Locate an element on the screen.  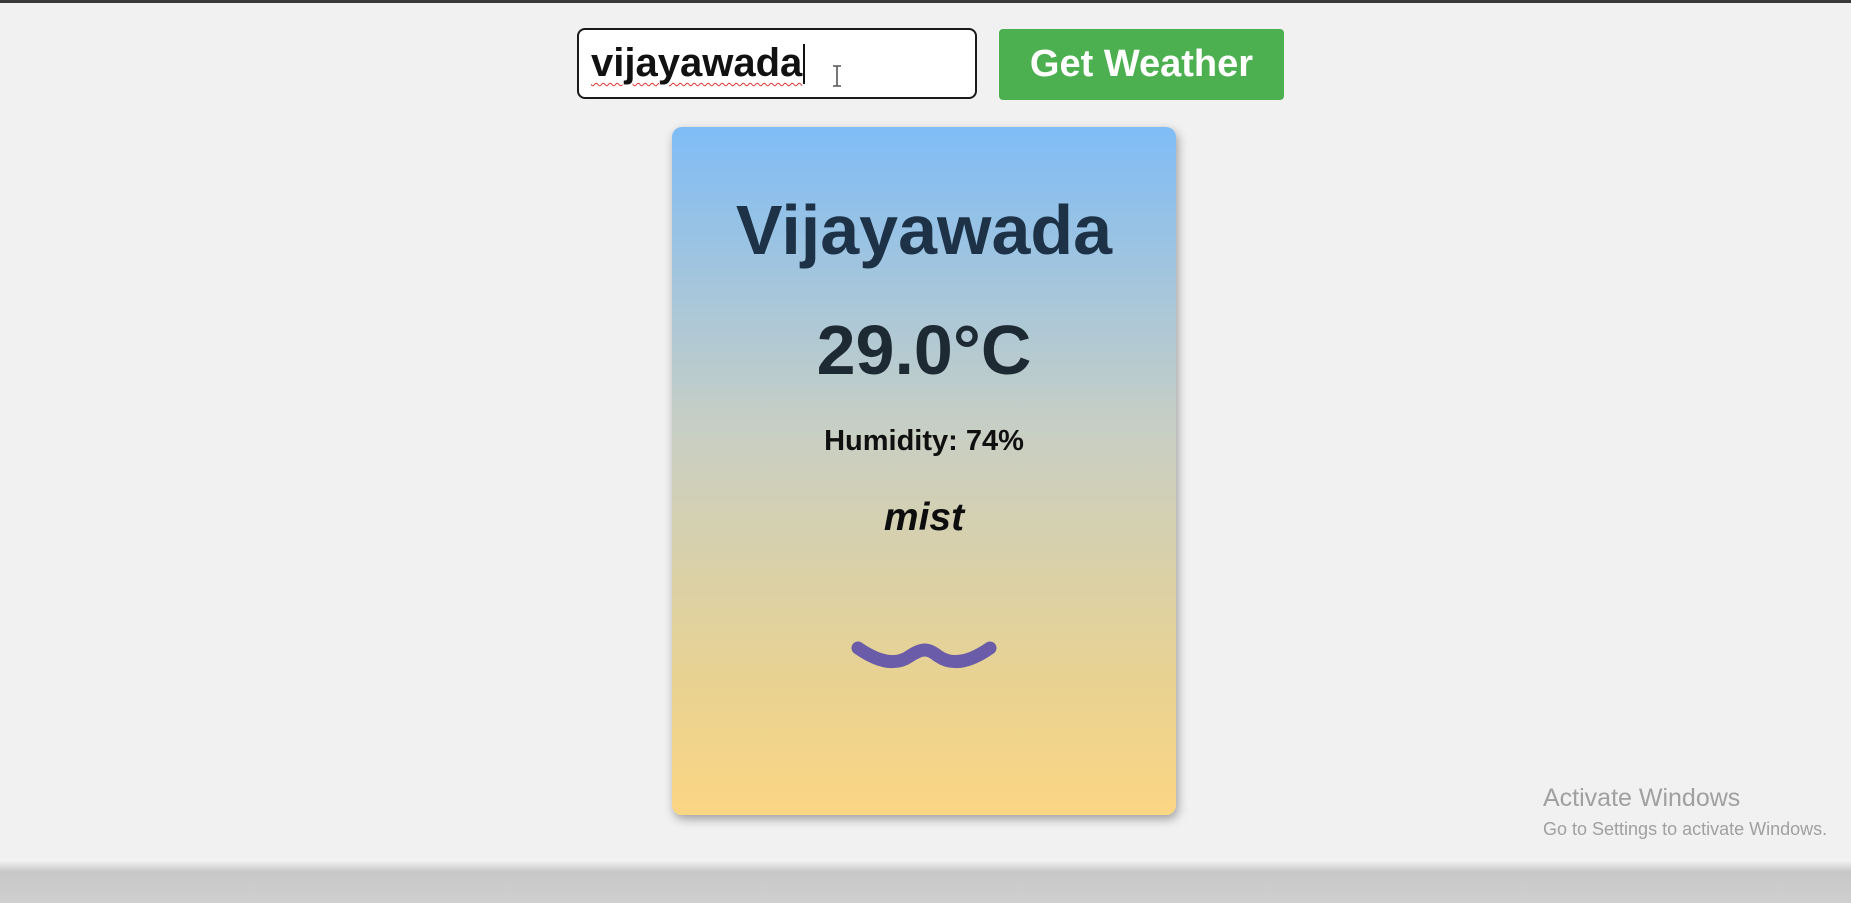
bottom-bar is located at coordinates (925, 882).